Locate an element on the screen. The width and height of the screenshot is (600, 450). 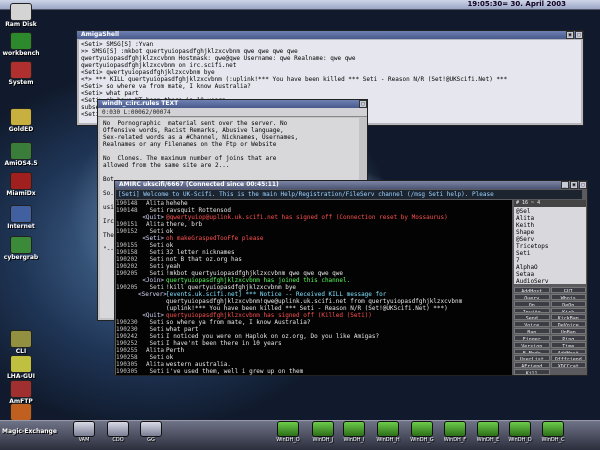
desktop-icon-amios4-5: AmiOS4.5 is located at coordinates (21, 154).